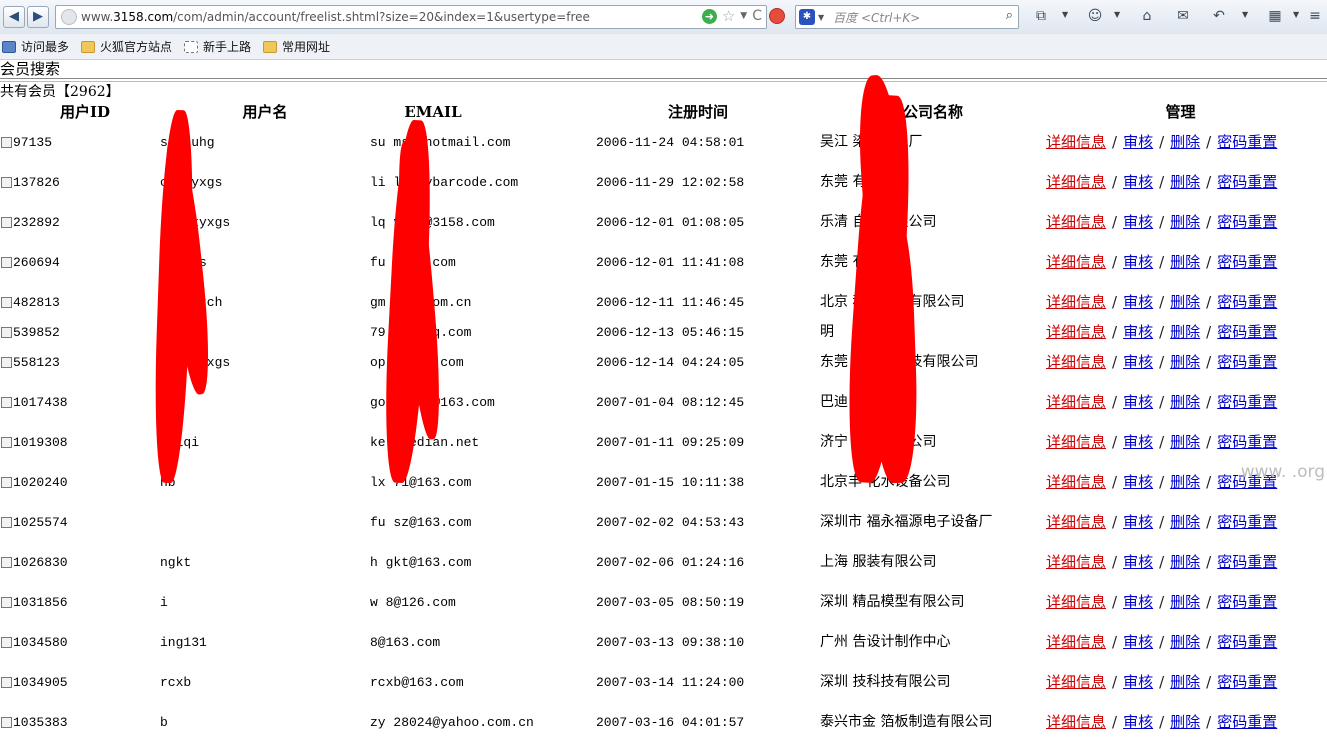  I want to click on search-icon: ⌕, so click(1009, 15).